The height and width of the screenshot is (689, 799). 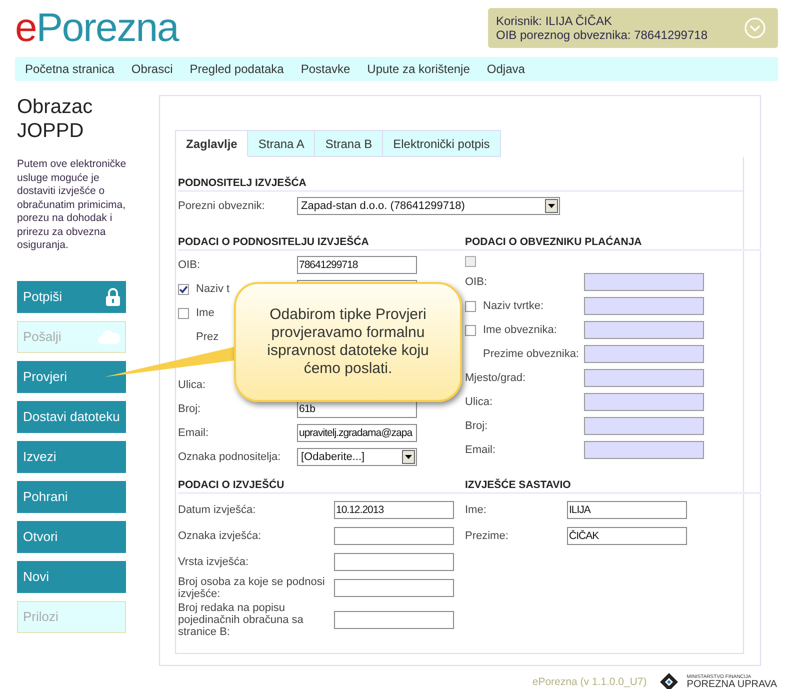 What do you see at coordinates (152, 69) in the screenshot?
I see `nav-link: Obrasci` at bounding box center [152, 69].